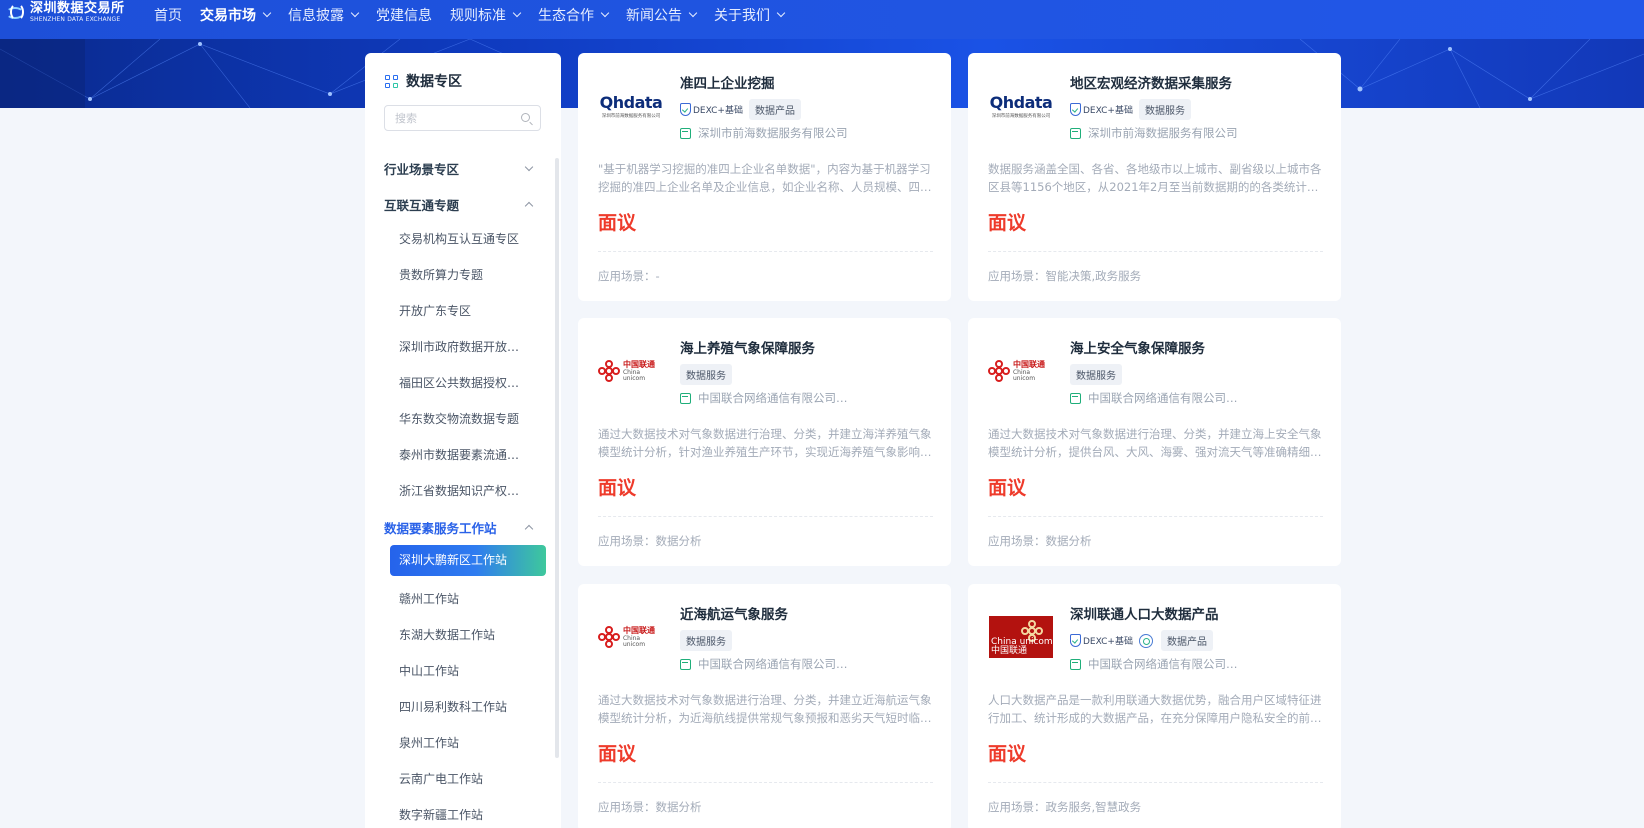 The image size is (1644, 828). What do you see at coordinates (464, 418) in the screenshot?
I see `sidebar-item: 华东数交物流数据专题` at bounding box center [464, 418].